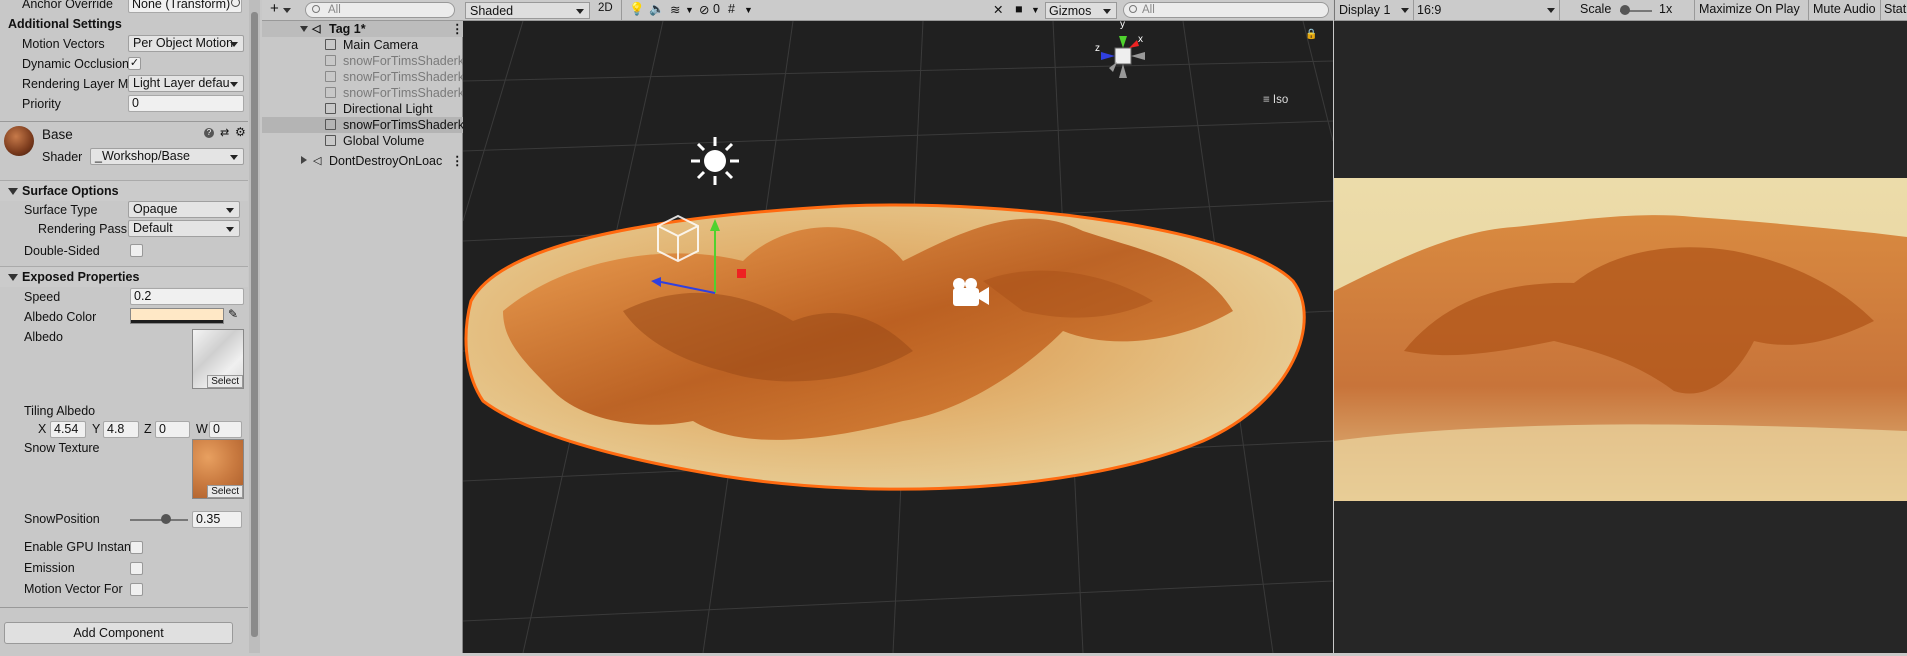 This screenshot has height=656, width=1907. Describe the element at coordinates (1097, 48) in the screenshot. I see `axis-z-label: z` at that location.